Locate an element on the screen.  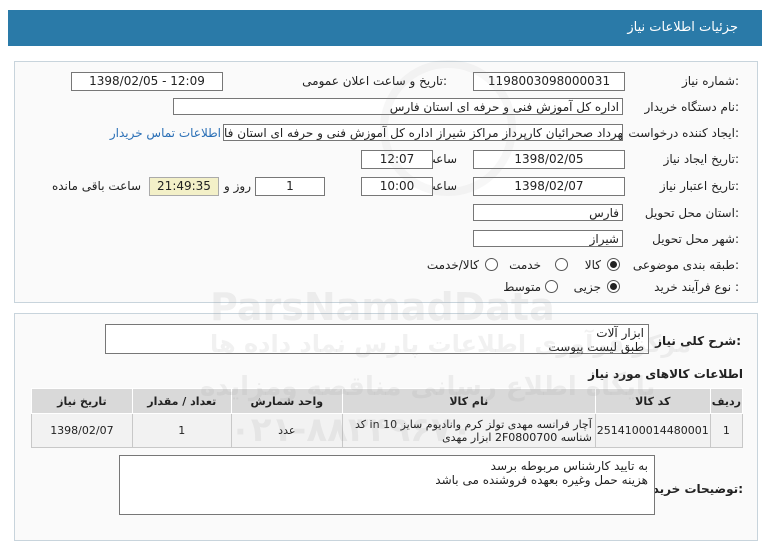
announce-field: 1398/02/05 - 12:09 is located at coordinates (147, 81).